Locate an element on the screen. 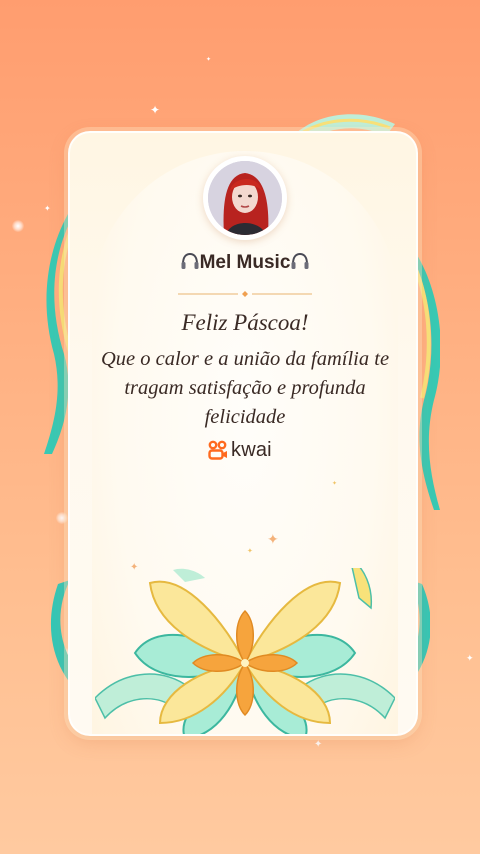 The height and width of the screenshot is (854, 480). brand-label: kwai is located at coordinates (251, 449).